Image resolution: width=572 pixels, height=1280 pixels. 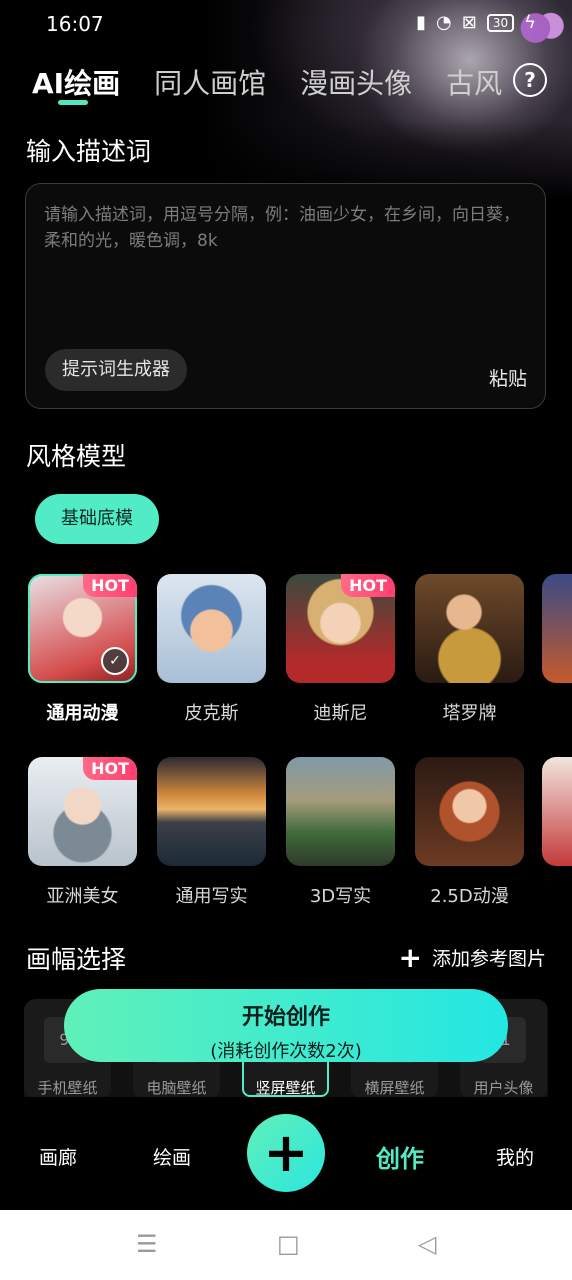 I want to click on start-create-button: 开始创作 (消耗创作次数2次), so click(x=286, y=1025).